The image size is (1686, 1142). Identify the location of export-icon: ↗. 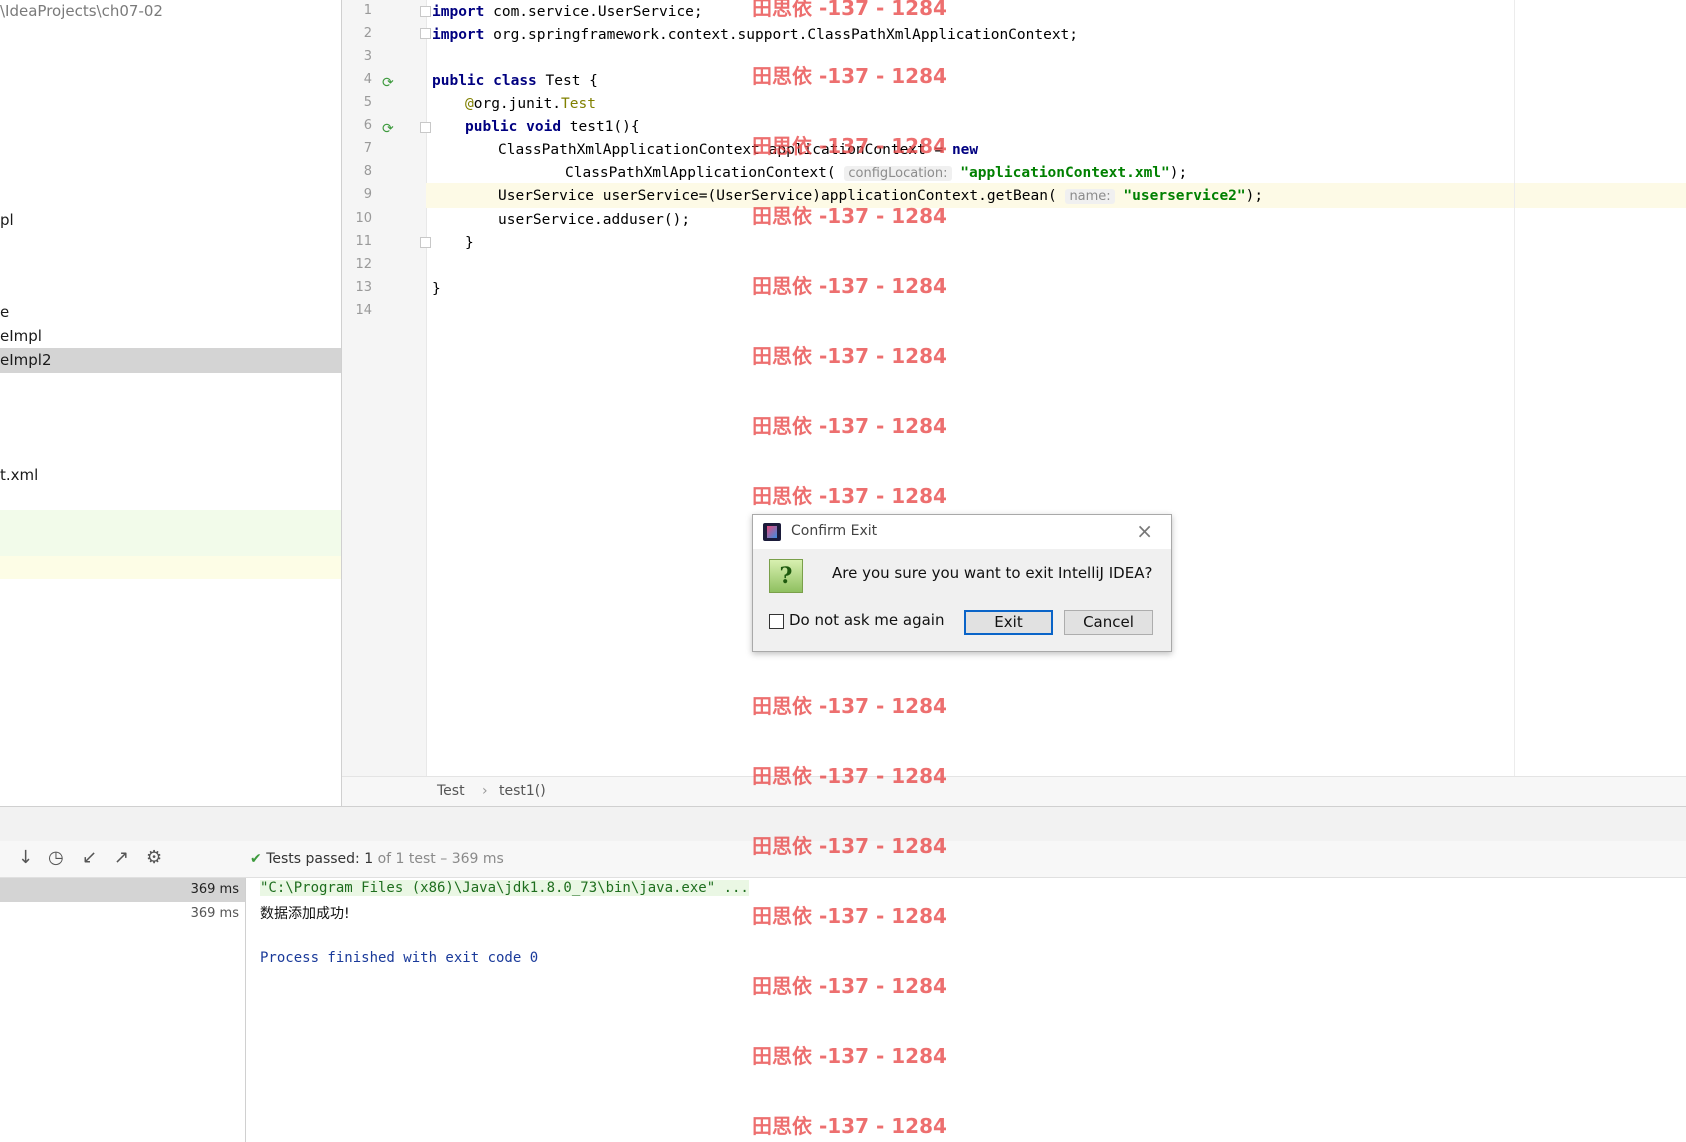
(121, 857).